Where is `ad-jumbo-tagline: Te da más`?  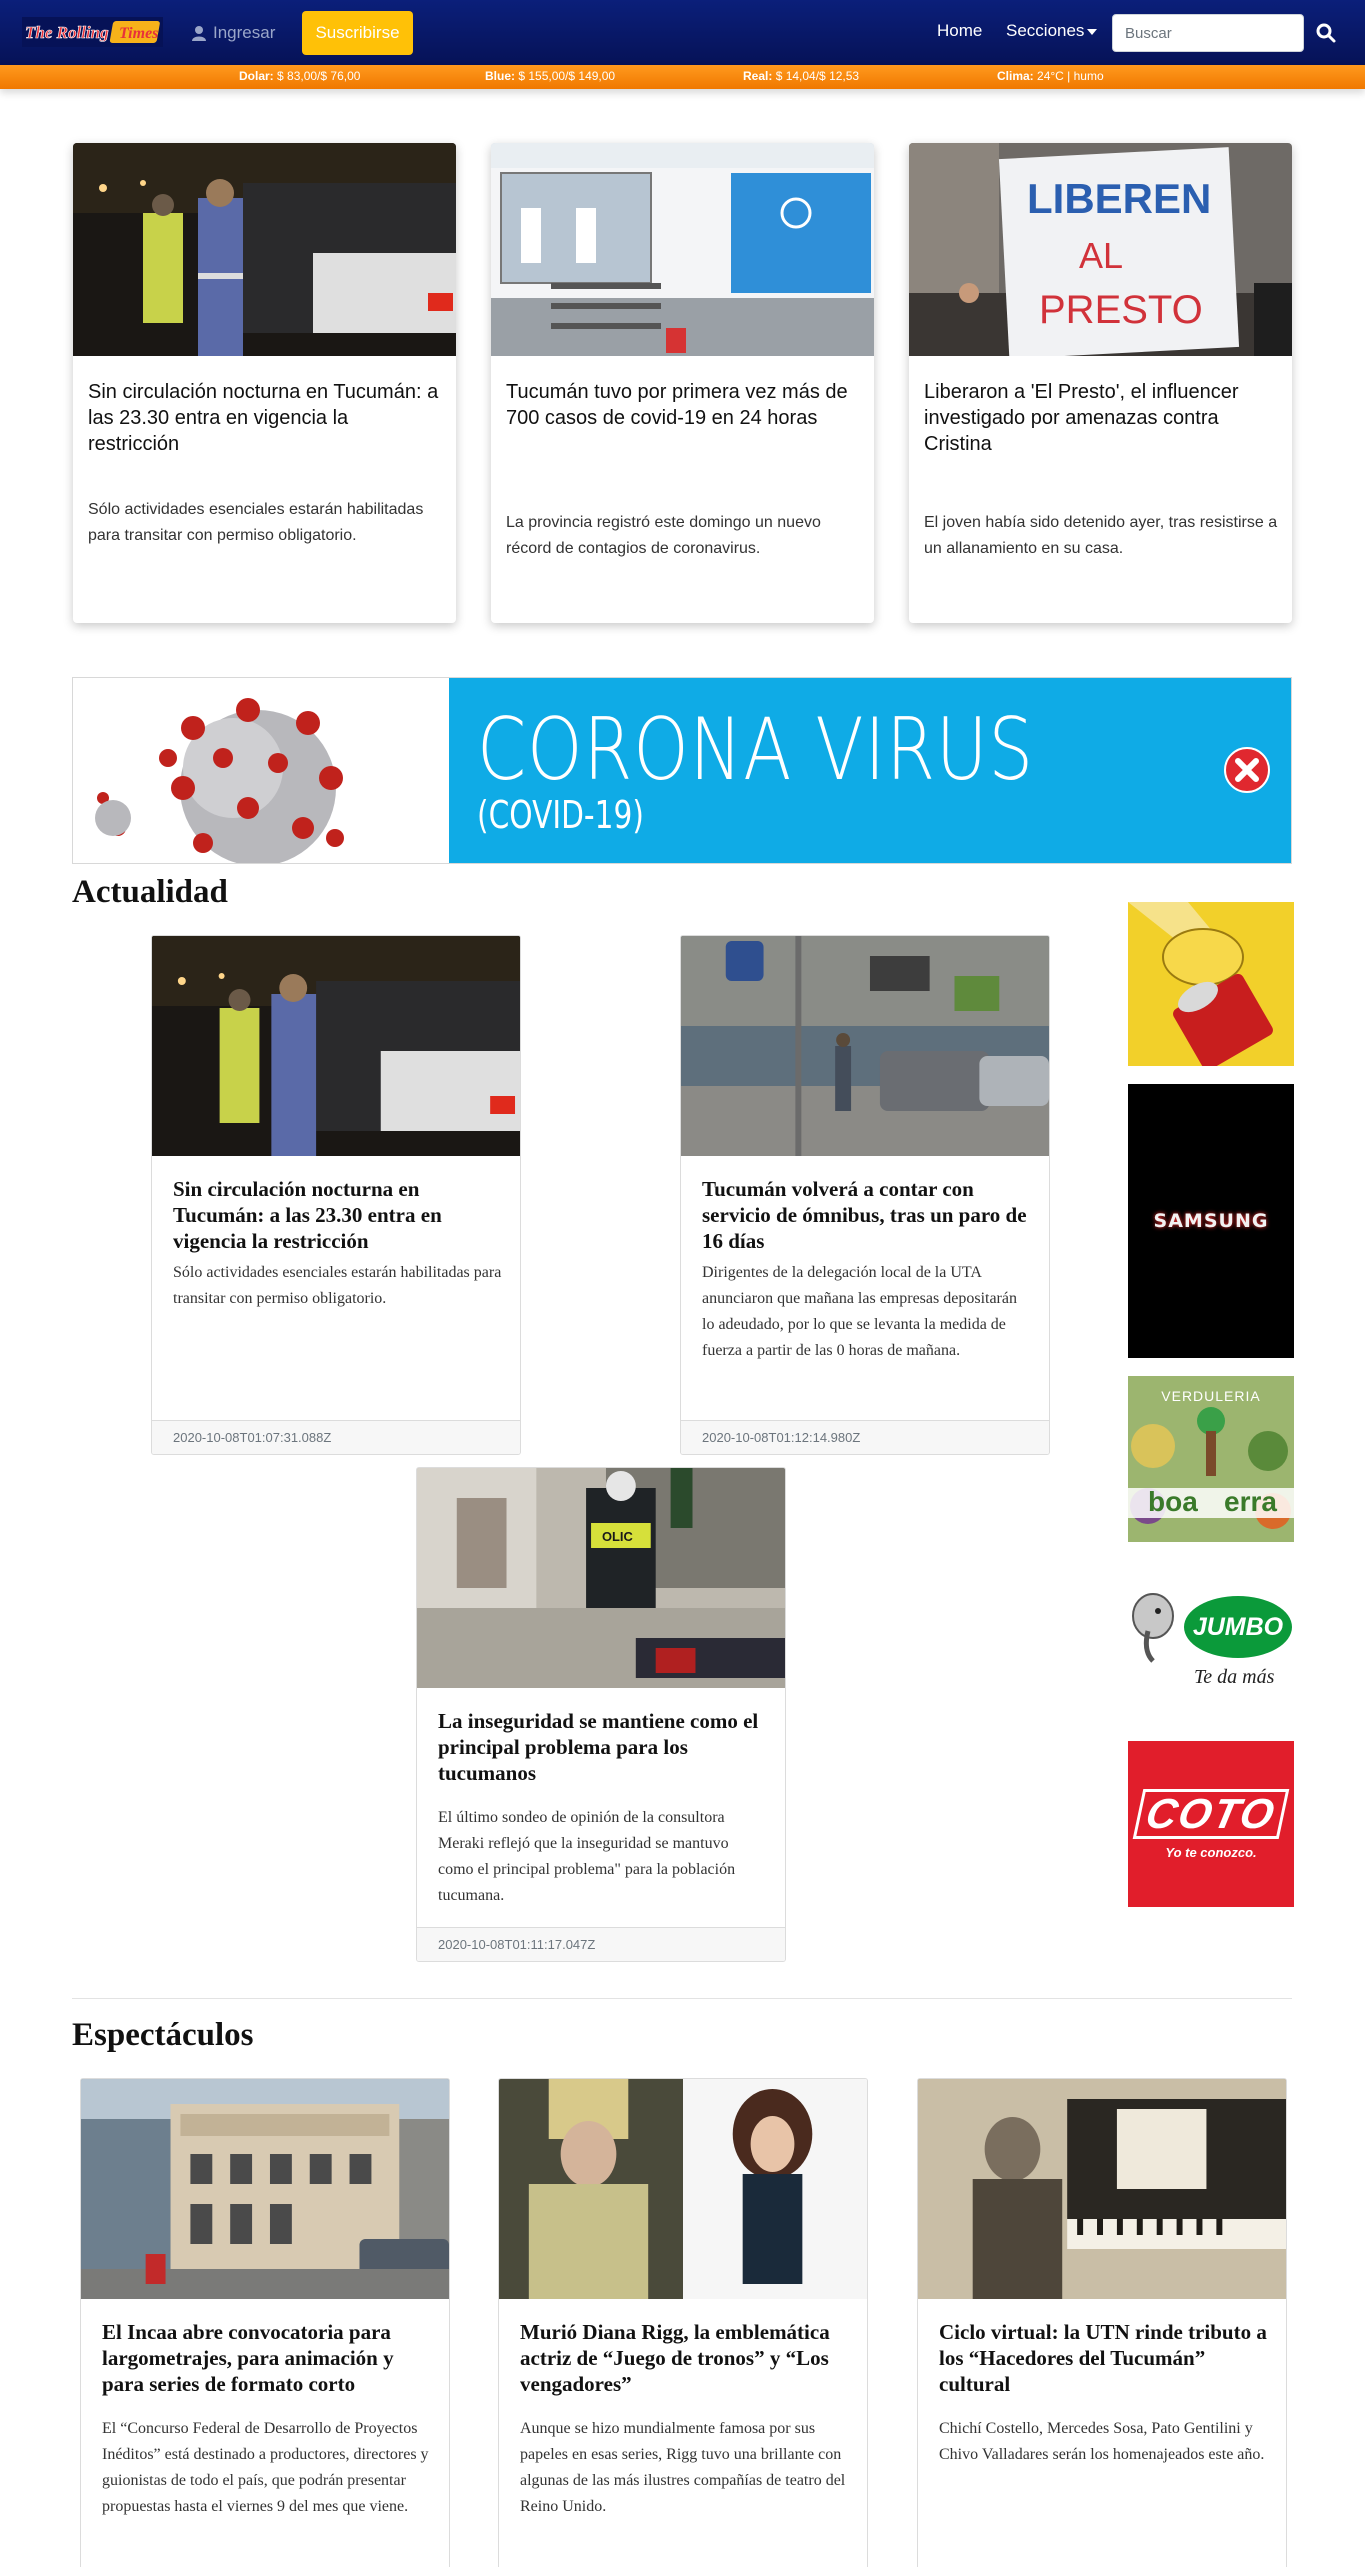
ad-jumbo-tagline: Te da más is located at coordinates (1234, 1677).